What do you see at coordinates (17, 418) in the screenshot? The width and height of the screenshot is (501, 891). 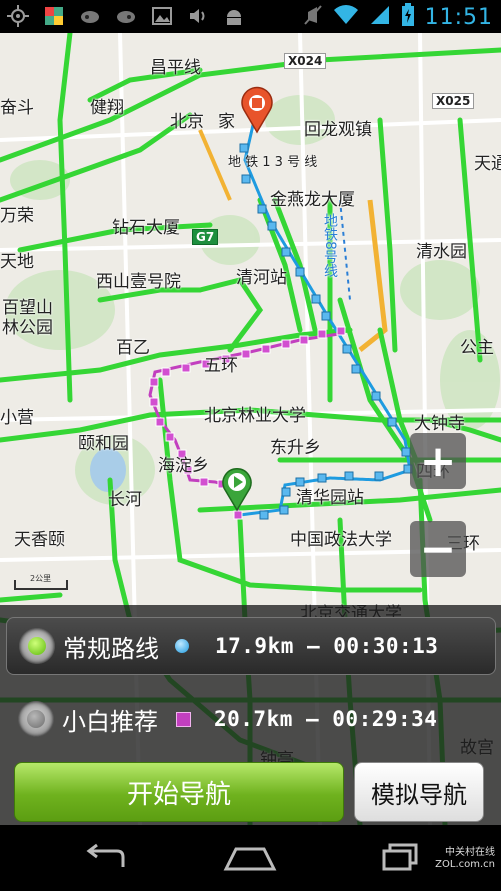 I see `map-label-xiaoyuanqu: 小营` at bounding box center [17, 418].